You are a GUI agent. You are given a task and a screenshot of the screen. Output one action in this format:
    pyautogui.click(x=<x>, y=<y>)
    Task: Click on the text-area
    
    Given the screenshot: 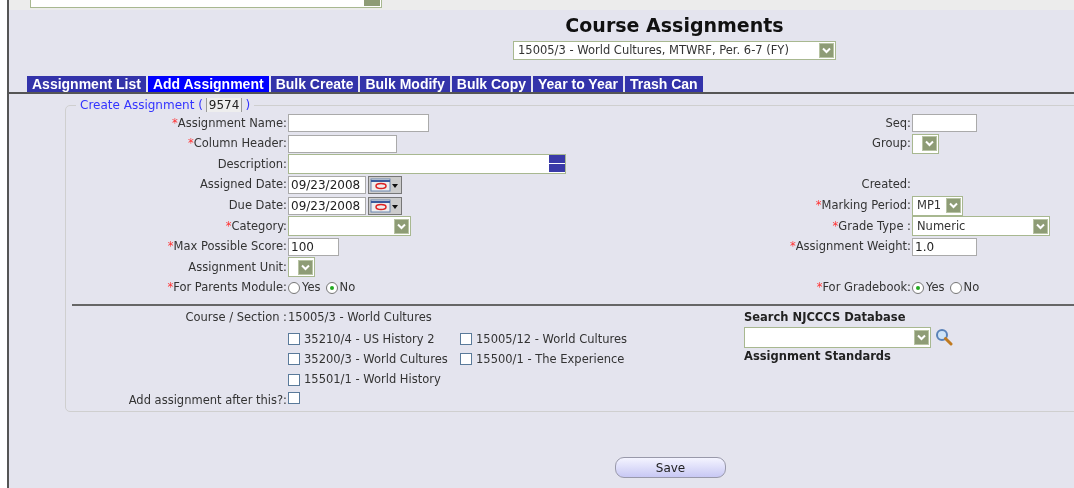 What is the action you would take?
    pyautogui.click(x=427, y=164)
    